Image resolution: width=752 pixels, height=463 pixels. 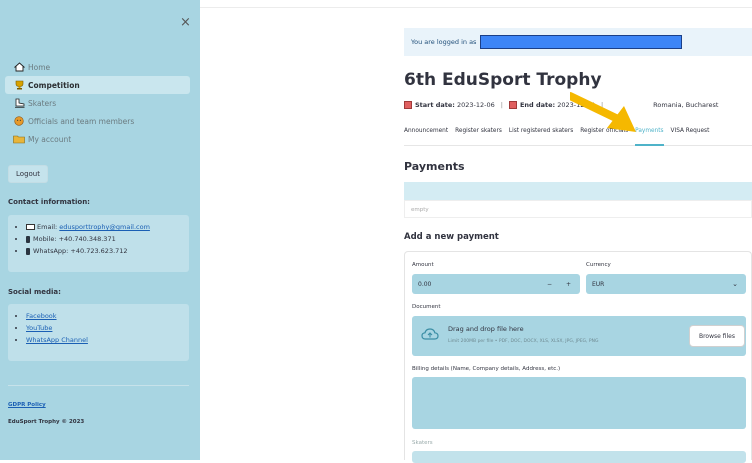 What do you see at coordinates (579, 403) in the screenshot?
I see `billing-details-textarea` at bounding box center [579, 403].